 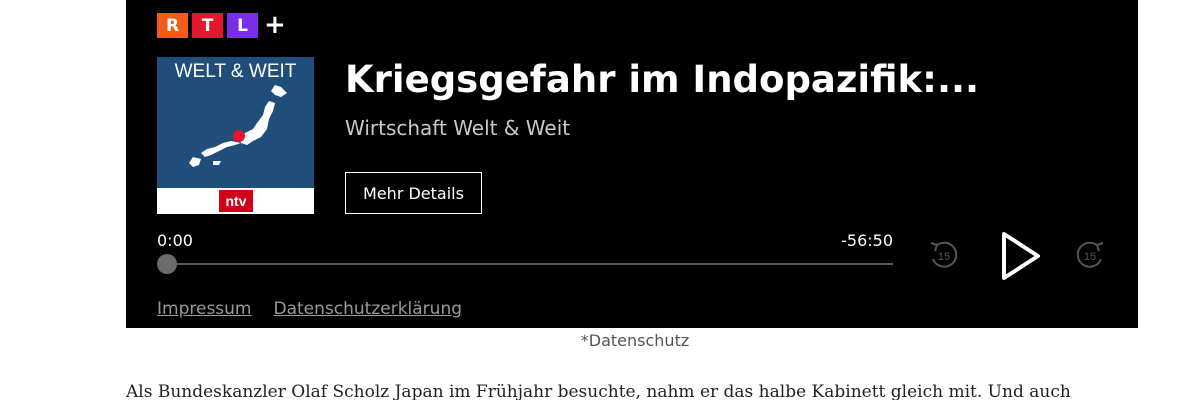 I want to click on time-remaining: -56:50, so click(x=867, y=240).